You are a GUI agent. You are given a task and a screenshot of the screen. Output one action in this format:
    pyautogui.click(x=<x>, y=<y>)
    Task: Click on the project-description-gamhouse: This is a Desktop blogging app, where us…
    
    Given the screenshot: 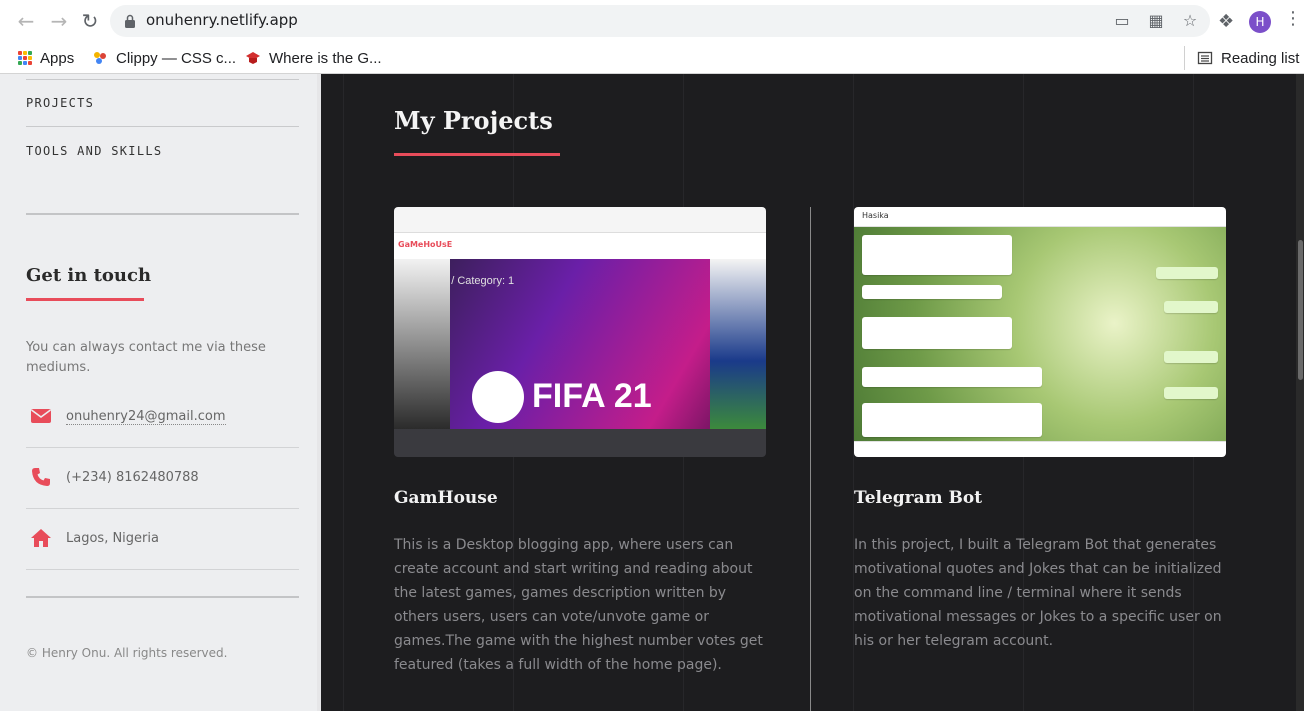 What is the action you would take?
    pyautogui.click(x=578, y=605)
    